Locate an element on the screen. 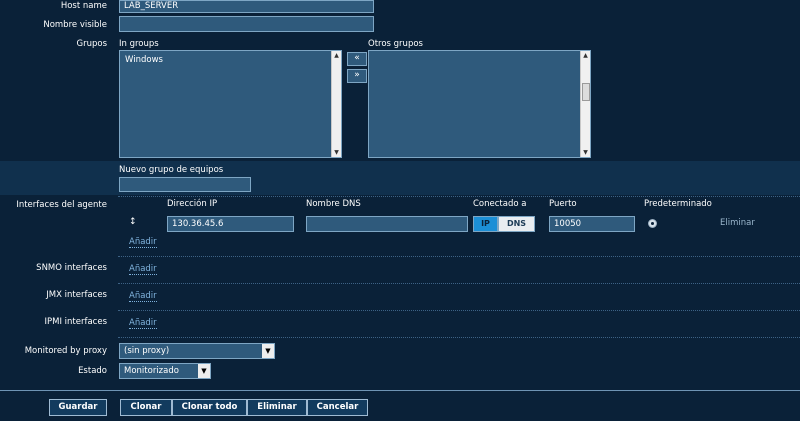  col-dns-header: Nombre DNS is located at coordinates (333, 204).